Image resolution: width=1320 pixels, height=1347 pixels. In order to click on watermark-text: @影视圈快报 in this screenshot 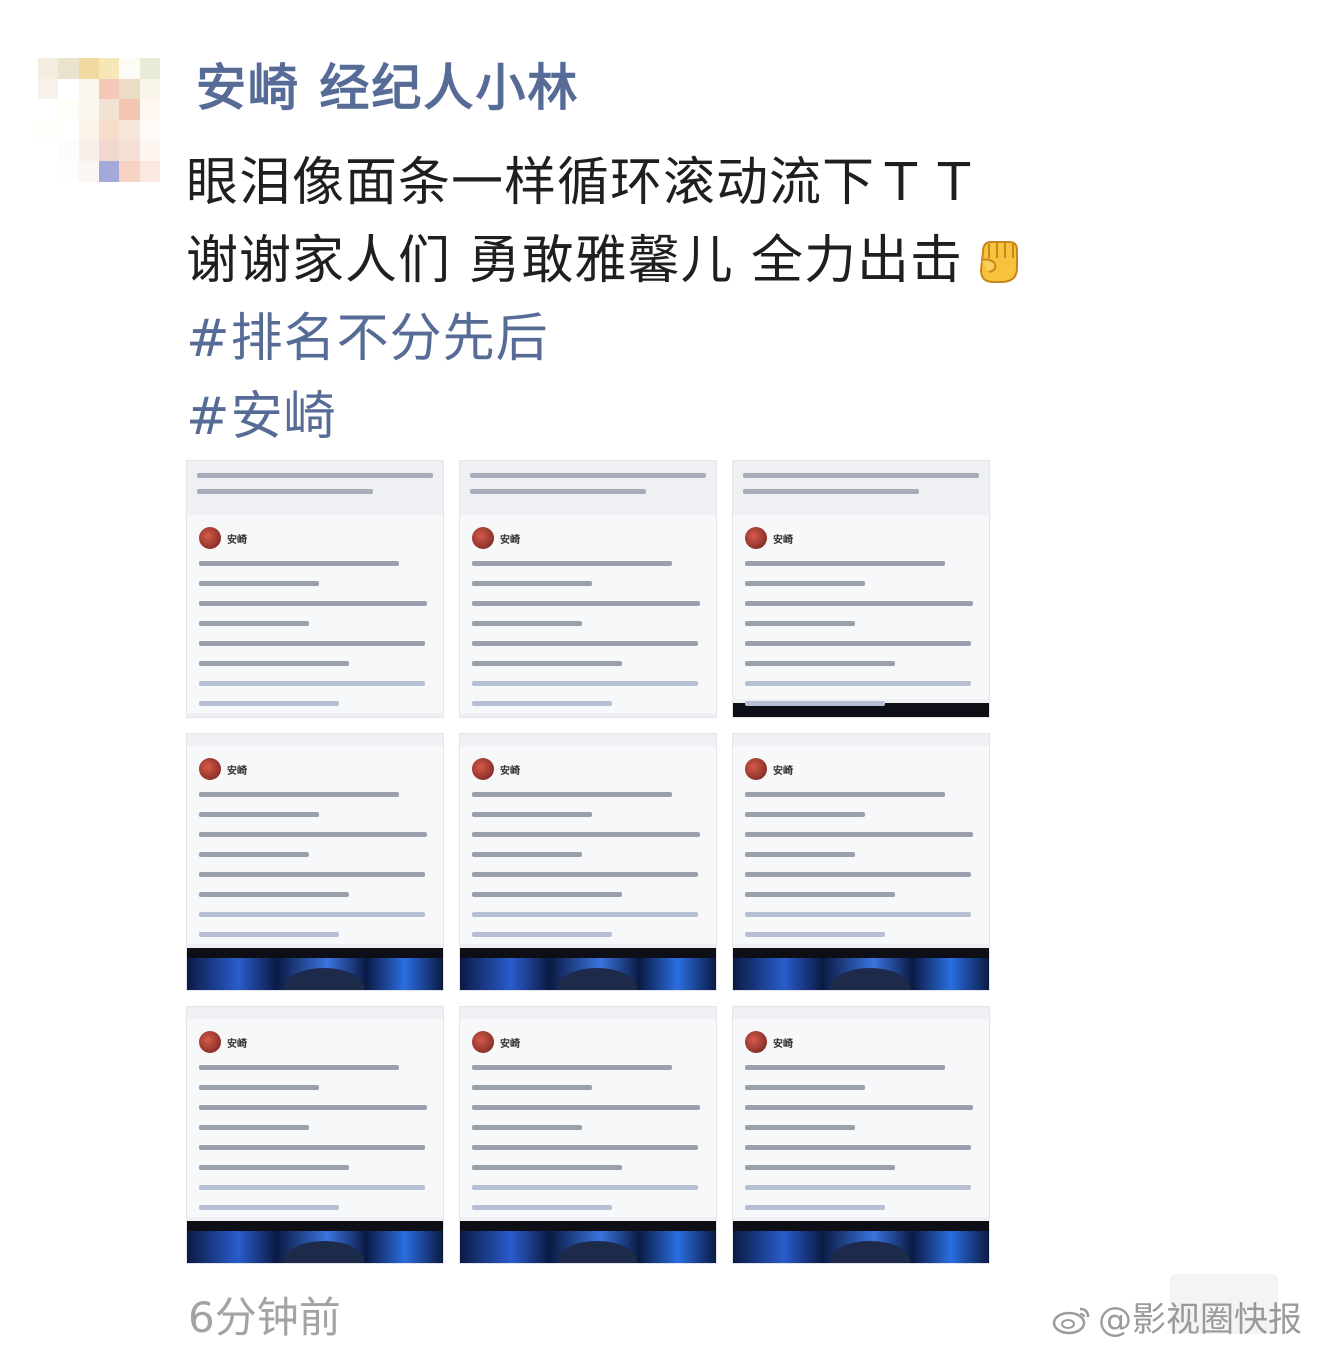, I will do `click(1200, 1320)`.